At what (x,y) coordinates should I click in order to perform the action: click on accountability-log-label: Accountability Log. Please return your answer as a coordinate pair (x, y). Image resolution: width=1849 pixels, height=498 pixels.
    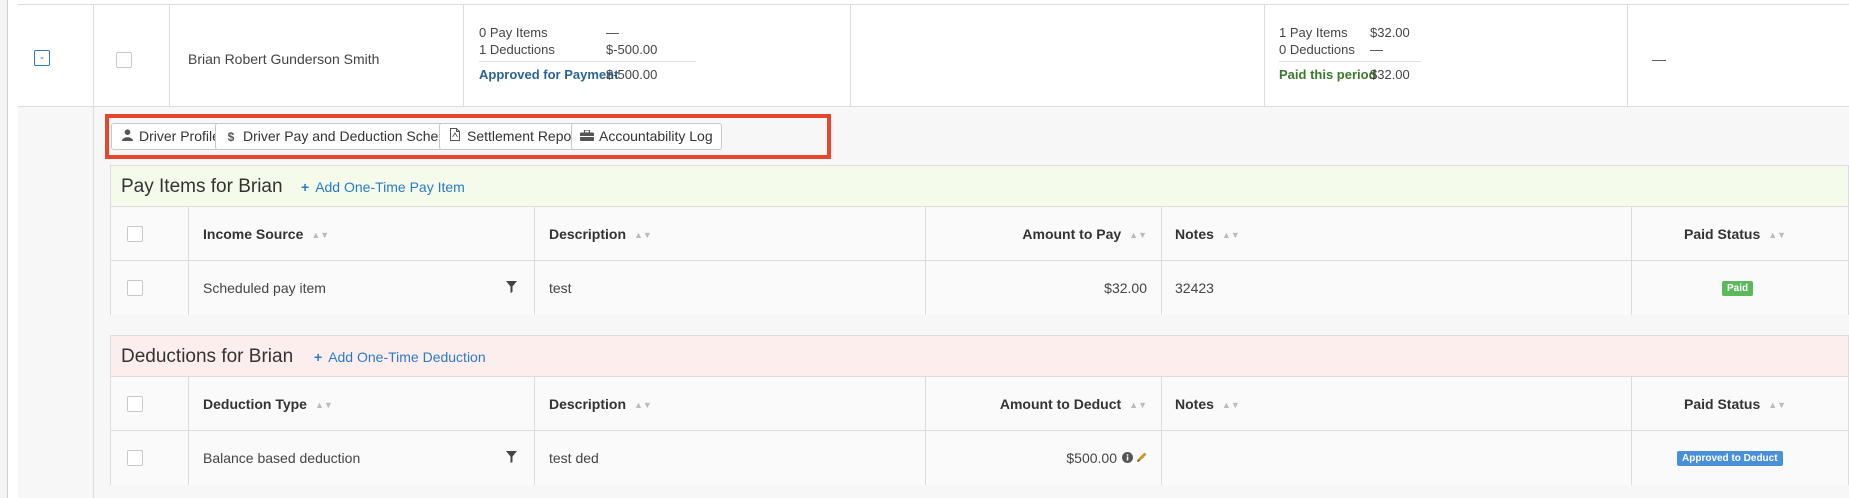
    Looking at the image, I should click on (656, 136).